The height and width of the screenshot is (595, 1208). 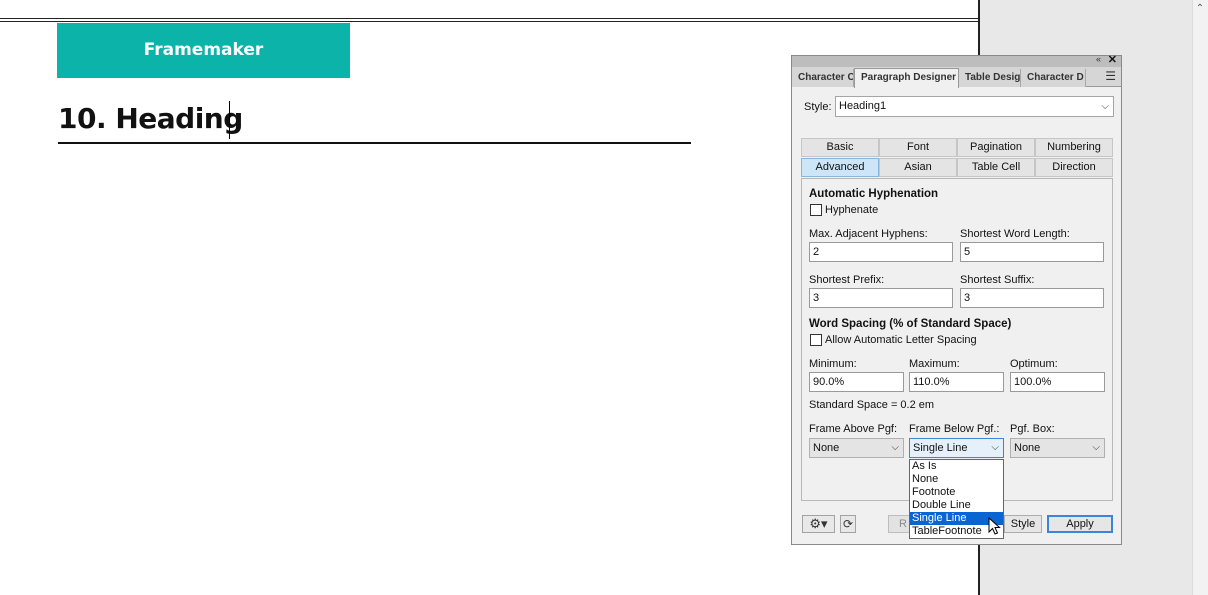 I want to click on maximum-field: 110.0%, so click(x=956, y=382).